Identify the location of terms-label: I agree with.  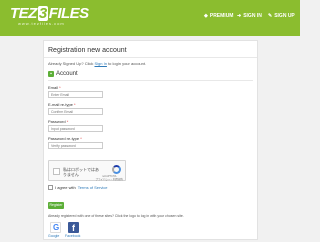
(65, 187).